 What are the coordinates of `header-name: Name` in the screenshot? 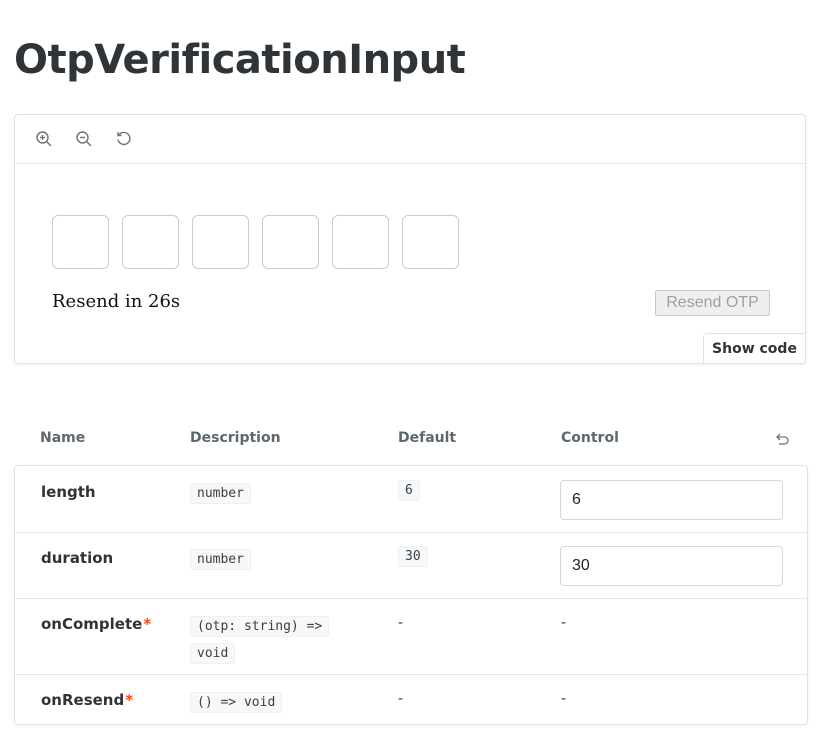 It's located at (63, 438).